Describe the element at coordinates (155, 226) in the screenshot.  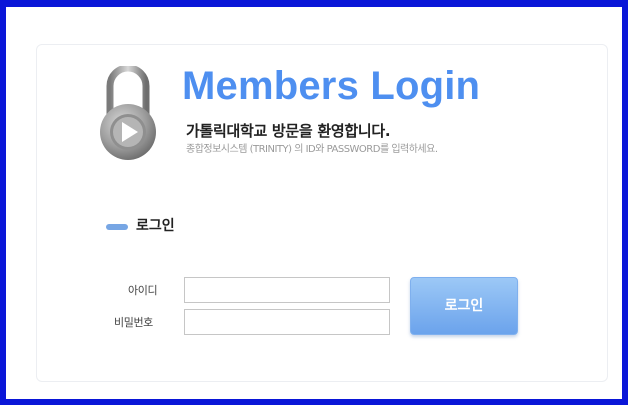
I see `section-title: 로그인` at that location.